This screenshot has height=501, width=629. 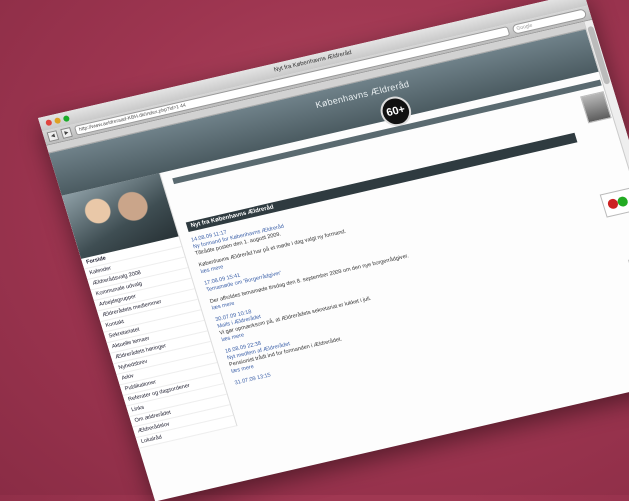 I want to click on logo-thumbnail, so click(x=614, y=202).